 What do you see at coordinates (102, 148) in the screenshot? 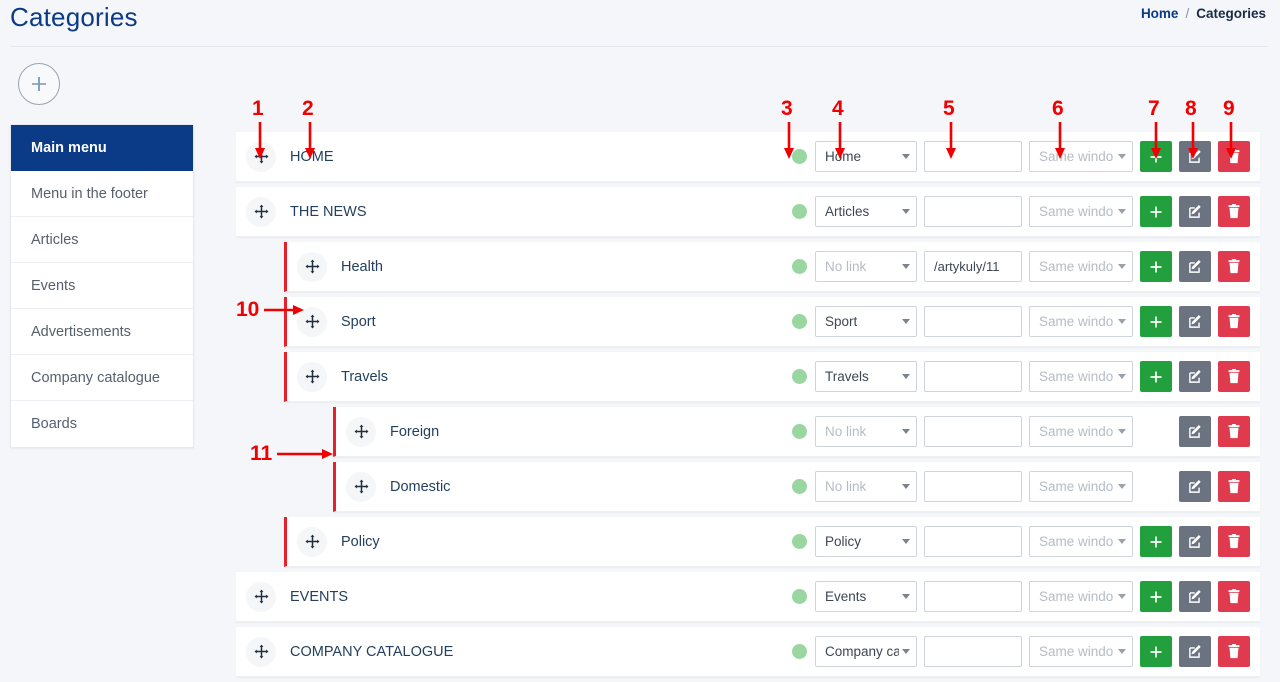
I see `sidebar-item-main-menu: Main menu` at bounding box center [102, 148].